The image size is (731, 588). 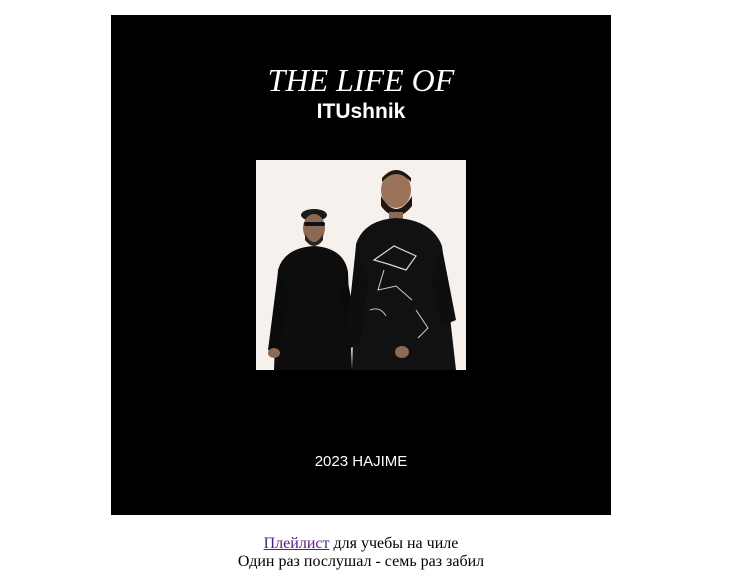 What do you see at coordinates (394, 543) in the screenshot?
I see `caption-line1-rest: для учебы на чиле` at bounding box center [394, 543].